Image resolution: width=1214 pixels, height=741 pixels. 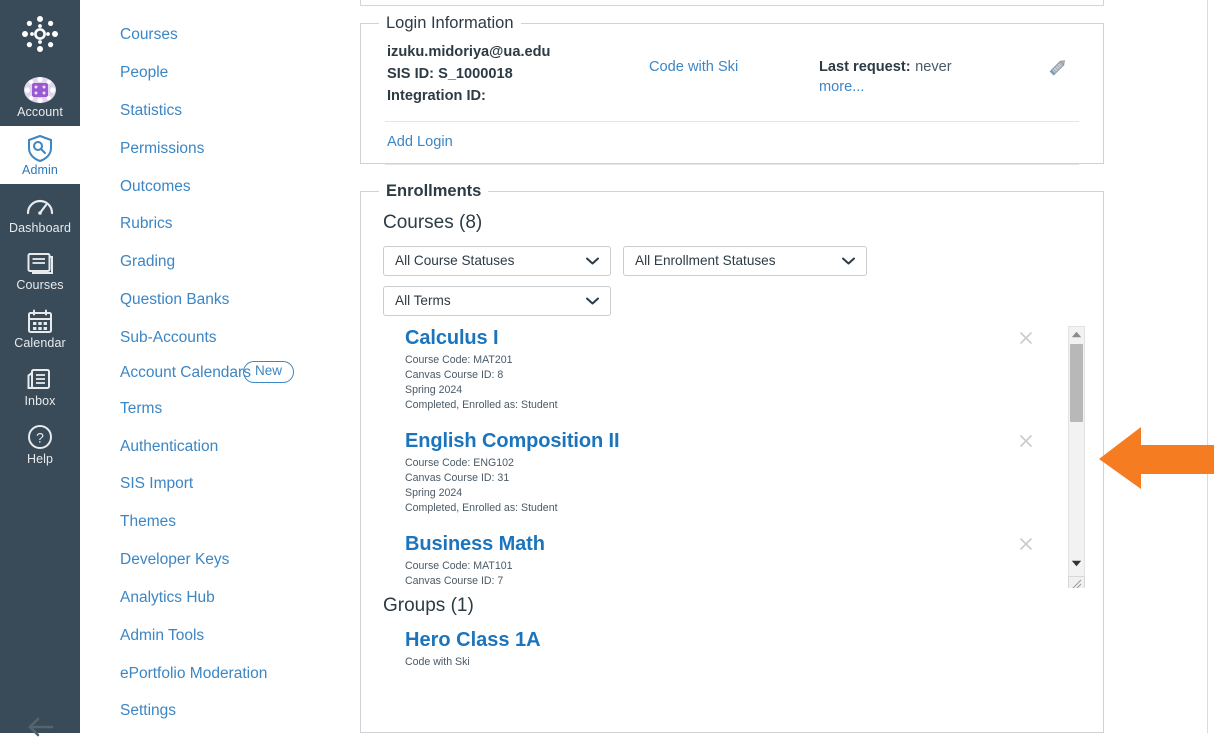 I want to click on authentication-provider-link: Code with Ski, so click(x=693, y=67).